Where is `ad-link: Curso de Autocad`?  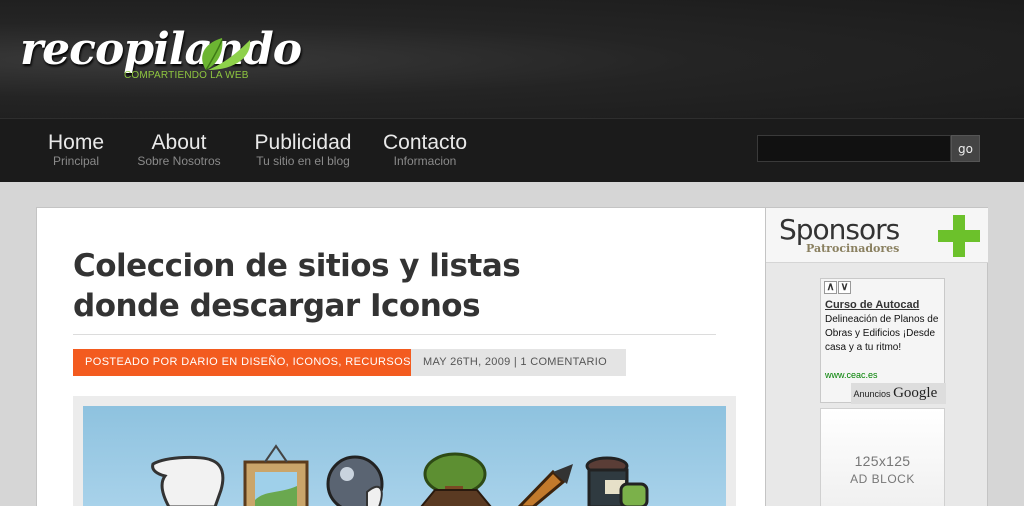
ad-link: Curso de Autocad is located at coordinates (872, 305).